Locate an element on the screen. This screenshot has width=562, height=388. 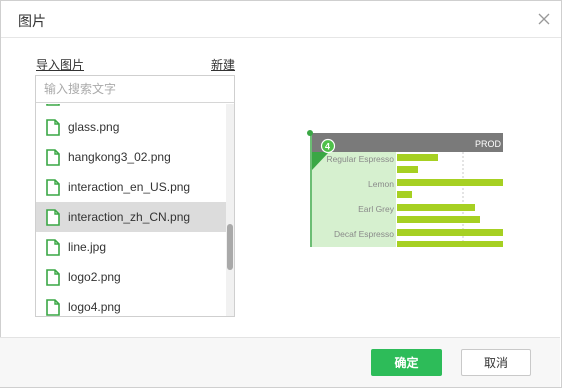
file-list-item: logo4.png is located at coordinates (131, 304).